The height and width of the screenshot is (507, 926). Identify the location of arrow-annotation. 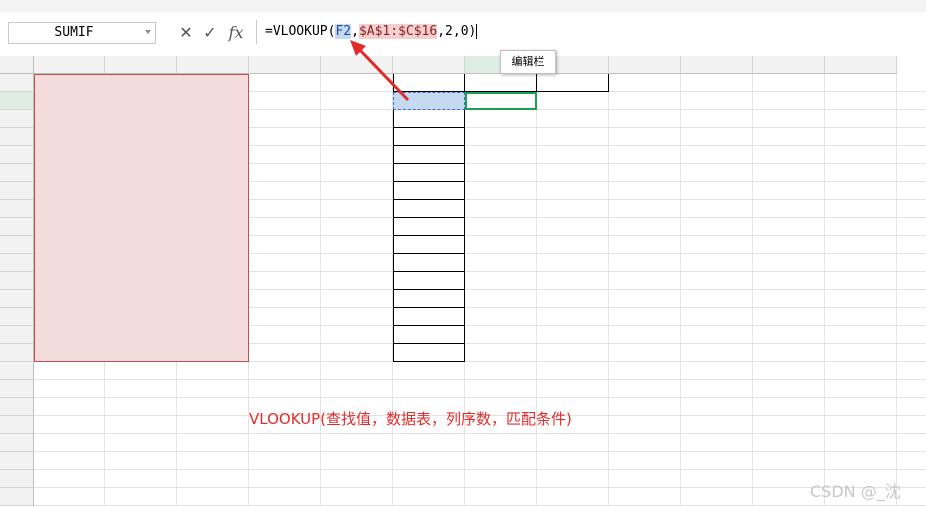
(380, 71).